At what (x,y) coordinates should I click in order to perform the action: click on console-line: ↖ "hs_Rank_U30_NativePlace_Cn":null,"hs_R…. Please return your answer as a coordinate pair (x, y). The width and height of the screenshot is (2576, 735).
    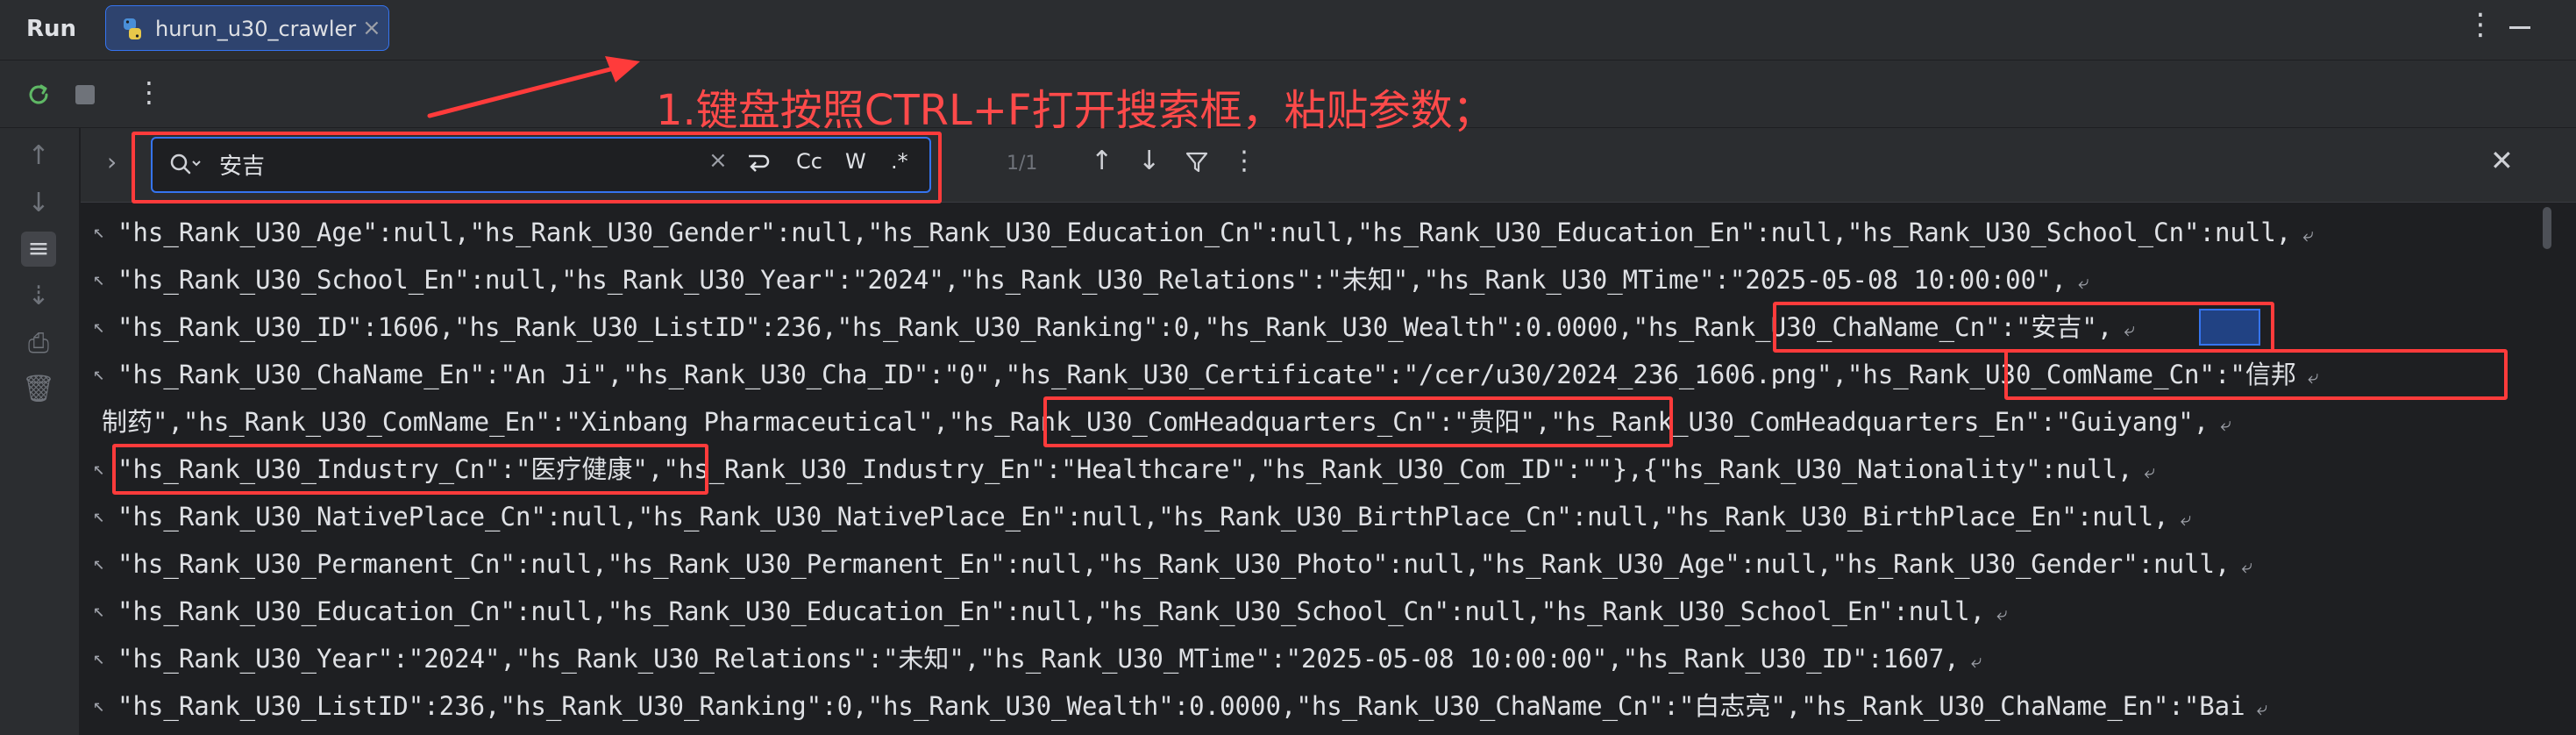
    Looking at the image, I should click on (1308, 516).